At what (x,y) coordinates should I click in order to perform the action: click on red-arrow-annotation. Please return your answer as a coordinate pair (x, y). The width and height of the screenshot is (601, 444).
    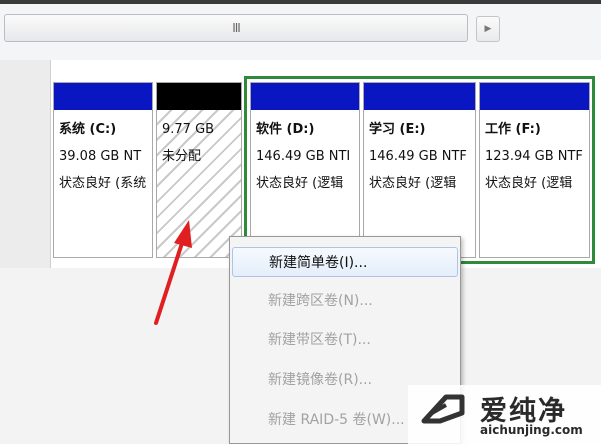
    Looking at the image, I should click on (173, 272).